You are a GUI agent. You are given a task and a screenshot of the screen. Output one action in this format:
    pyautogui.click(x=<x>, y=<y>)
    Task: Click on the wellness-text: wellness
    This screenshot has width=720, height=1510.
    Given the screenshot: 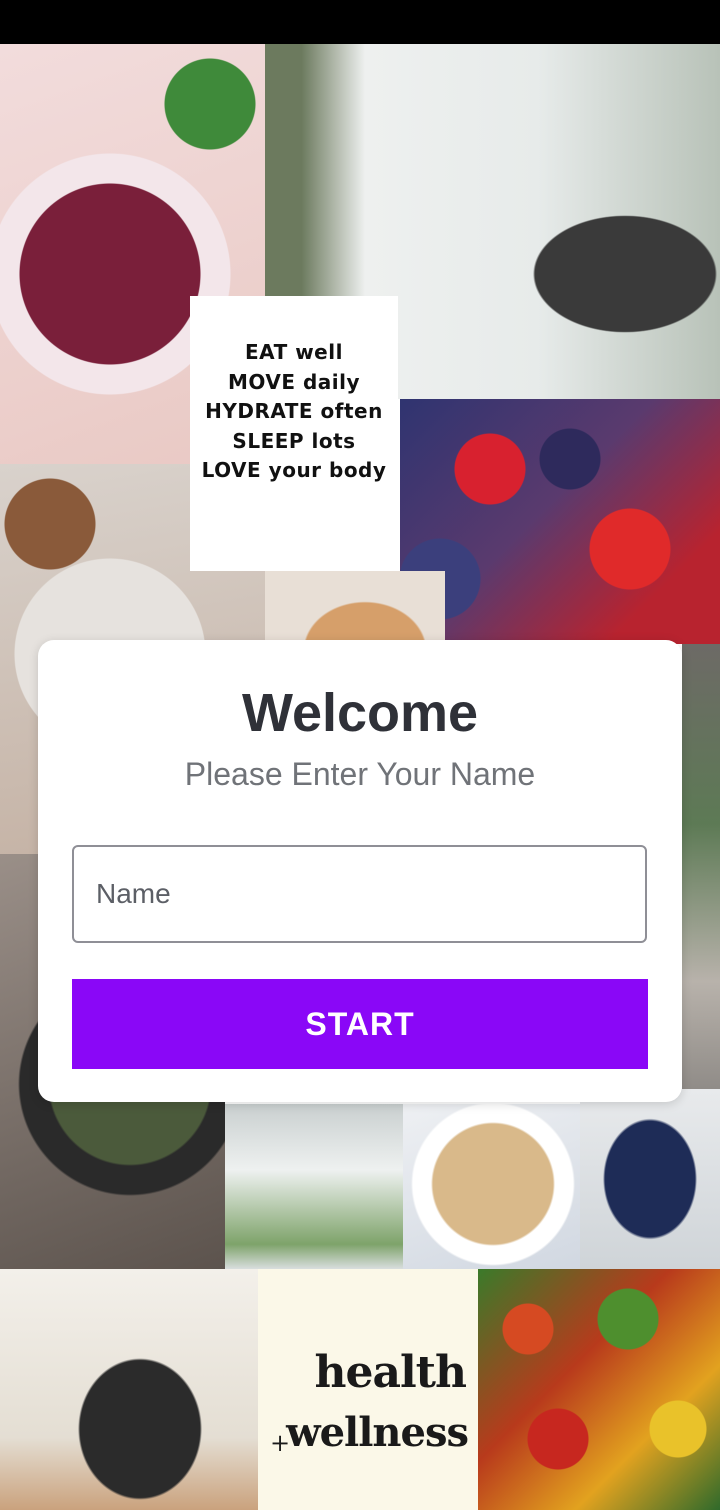 What is the action you would take?
    pyautogui.click(x=377, y=1432)
    